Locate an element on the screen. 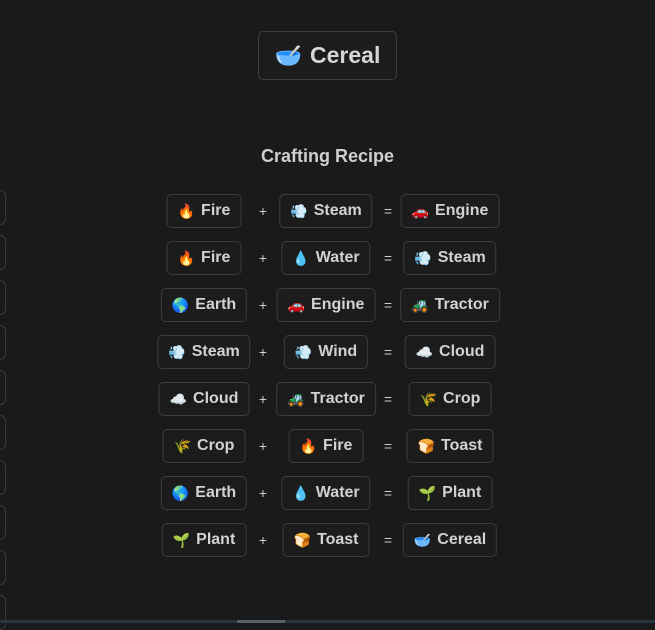 The image size is (655, 630). ingredient-2: 💨 Steam is located at coordinates (326, 211).